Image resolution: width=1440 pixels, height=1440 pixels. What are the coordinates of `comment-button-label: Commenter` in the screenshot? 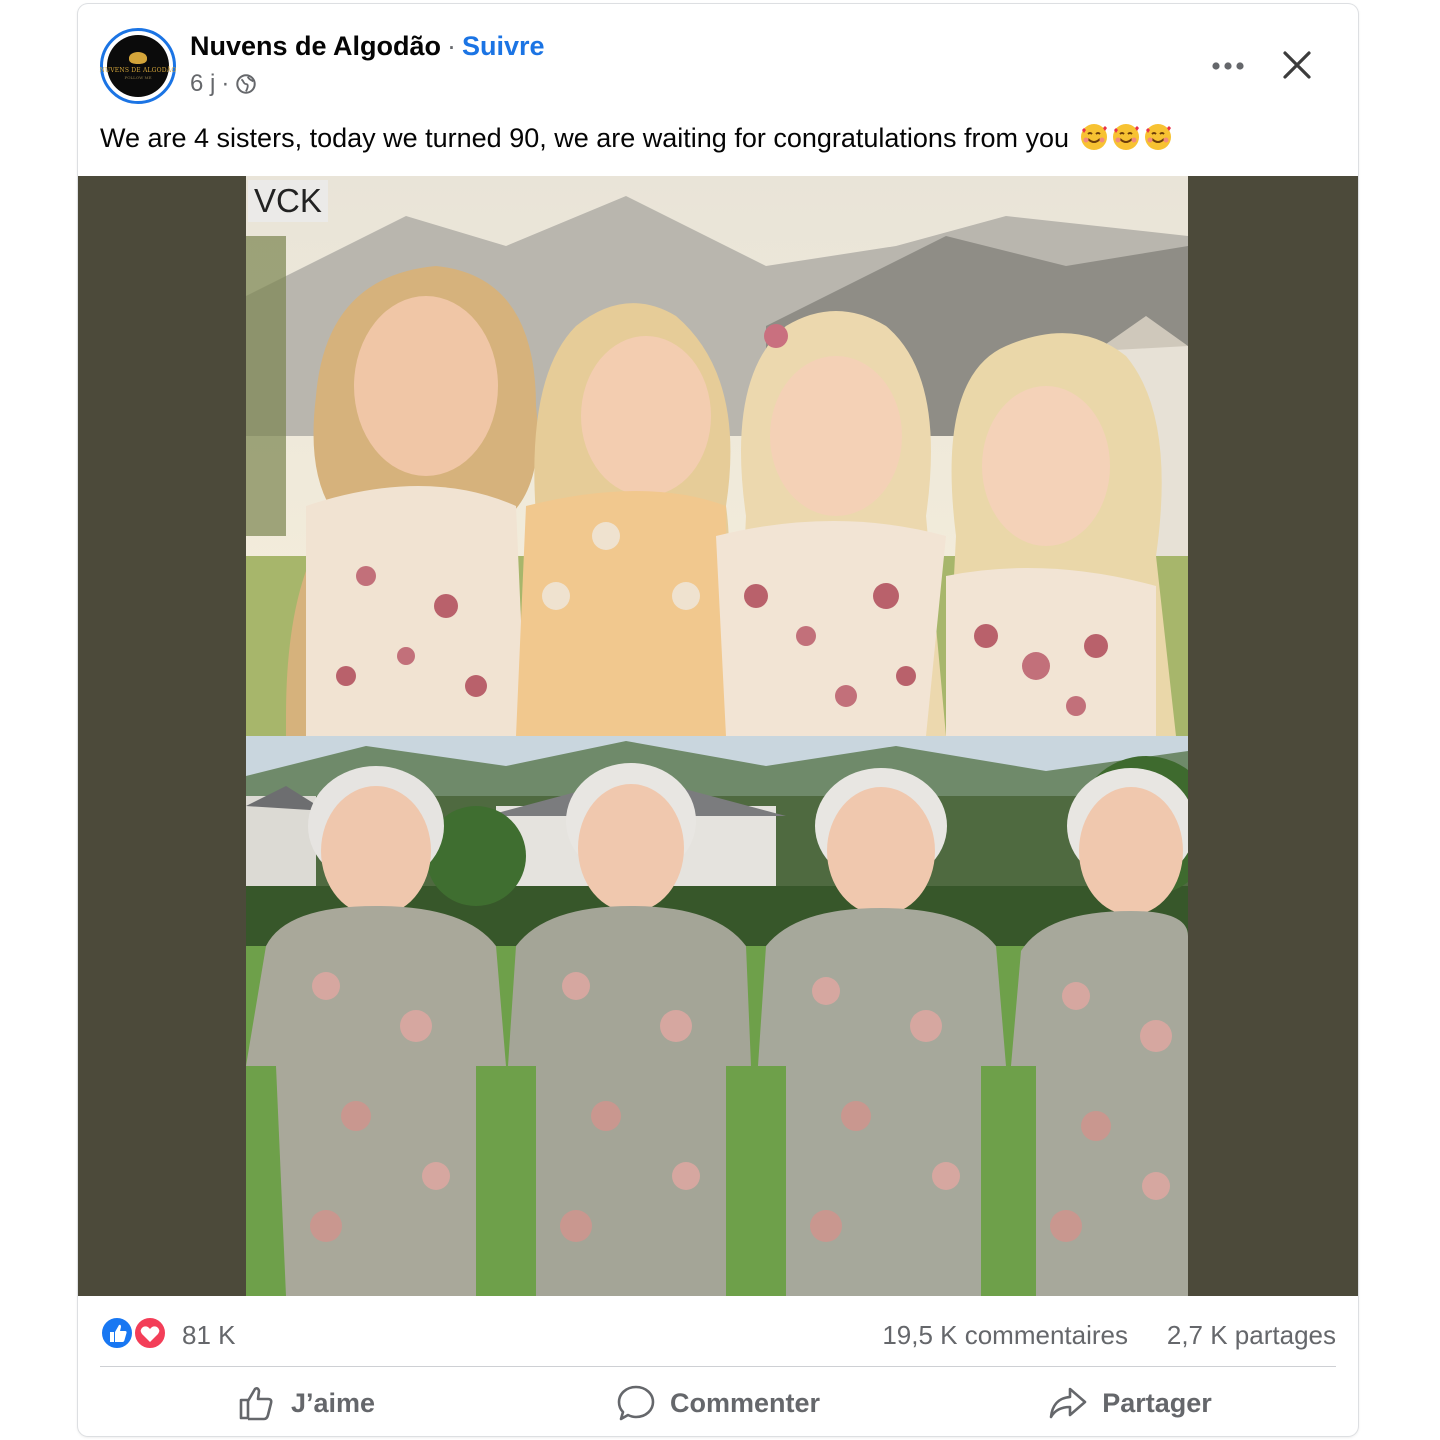 It's located at (745, 1402).